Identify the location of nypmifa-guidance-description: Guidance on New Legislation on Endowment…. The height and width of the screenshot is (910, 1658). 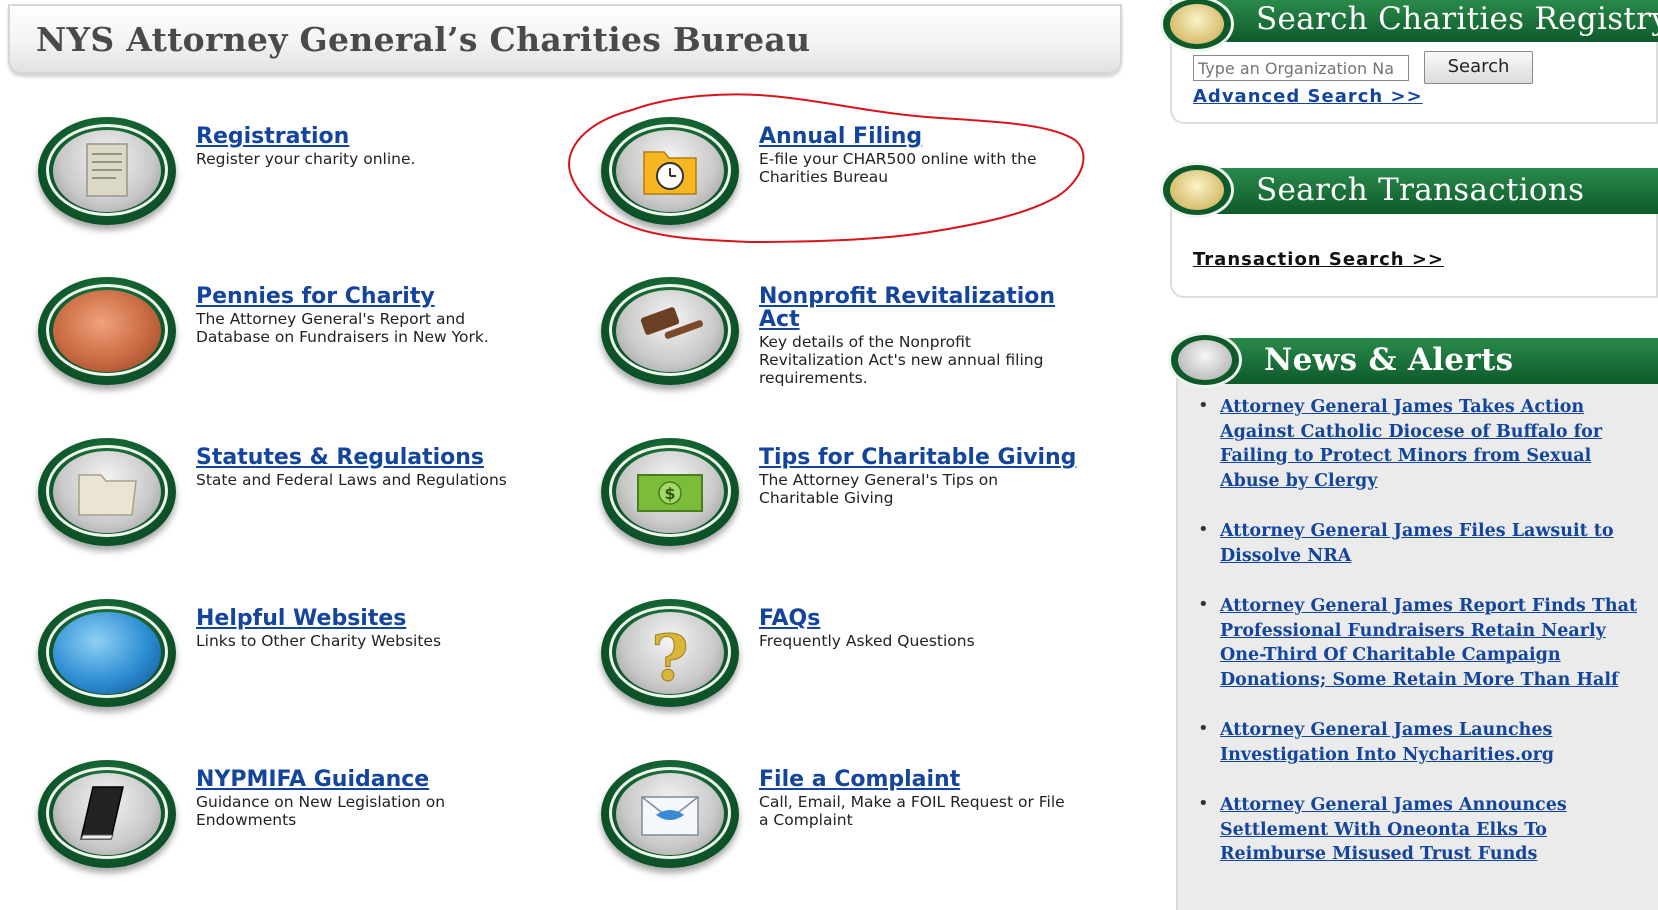
(321, 811).